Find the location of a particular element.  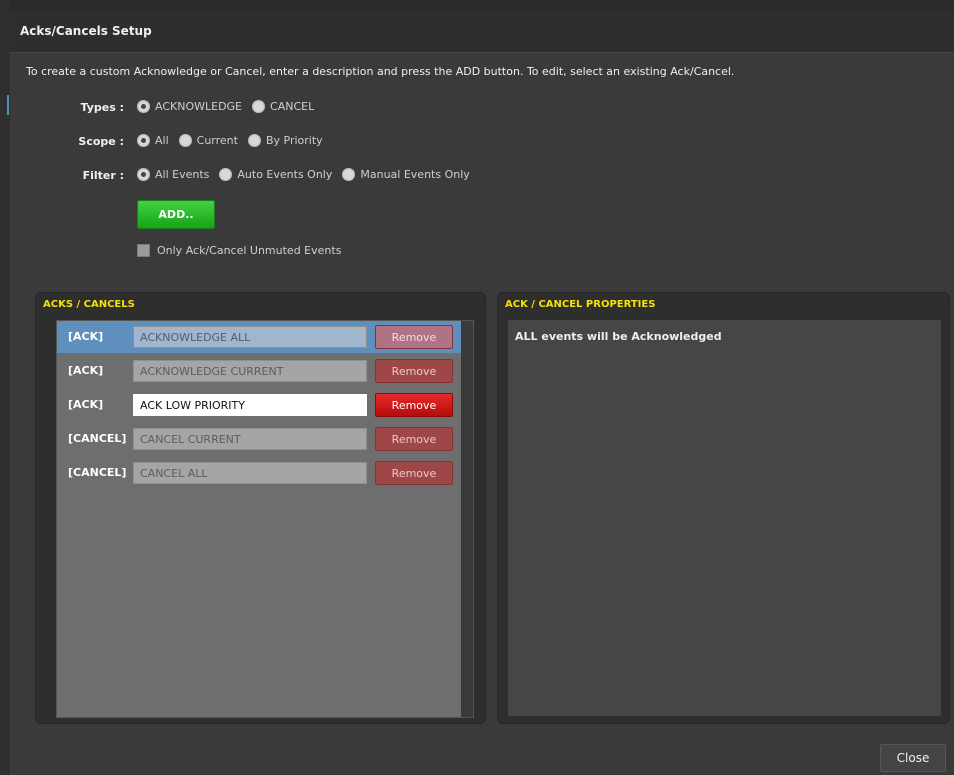

unmuted-only-label: Only Ack/Cancel Unmuted Events is located at coordinates (249, 250).